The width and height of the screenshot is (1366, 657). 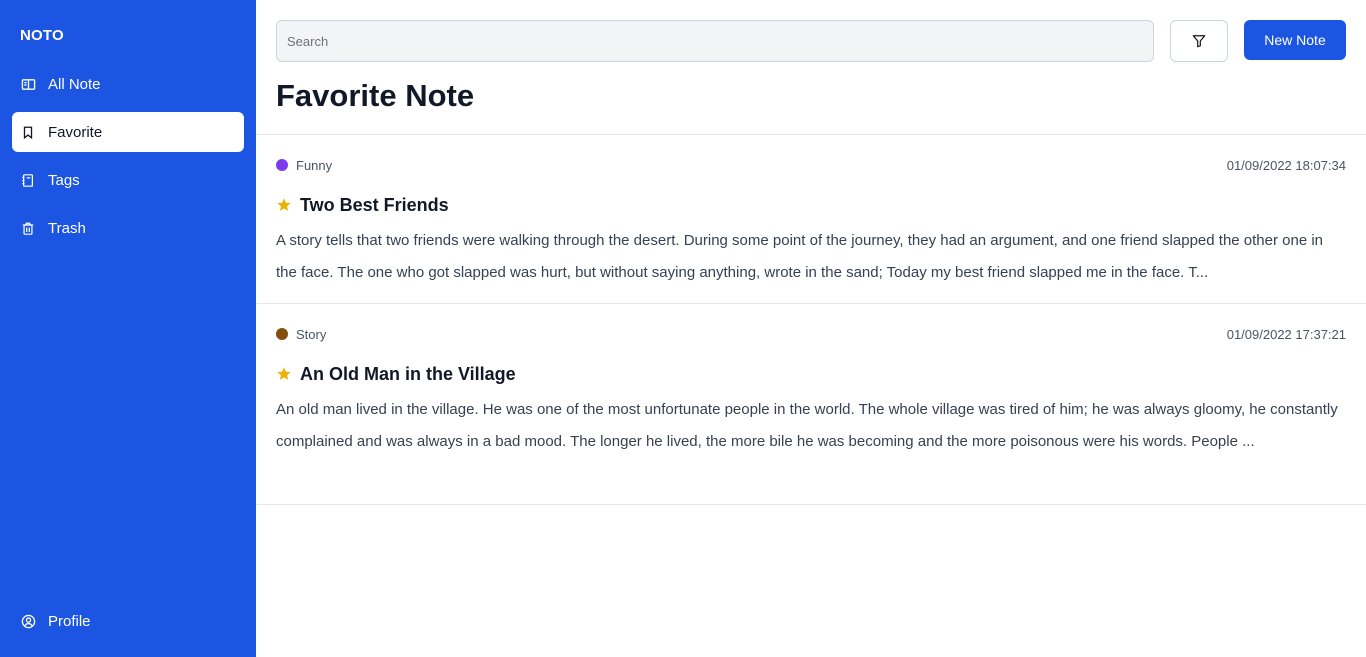 What do you see at coordinates (28, 180) in the screenshot?
I see `notebook-icon` at bounding box center [28, 180].